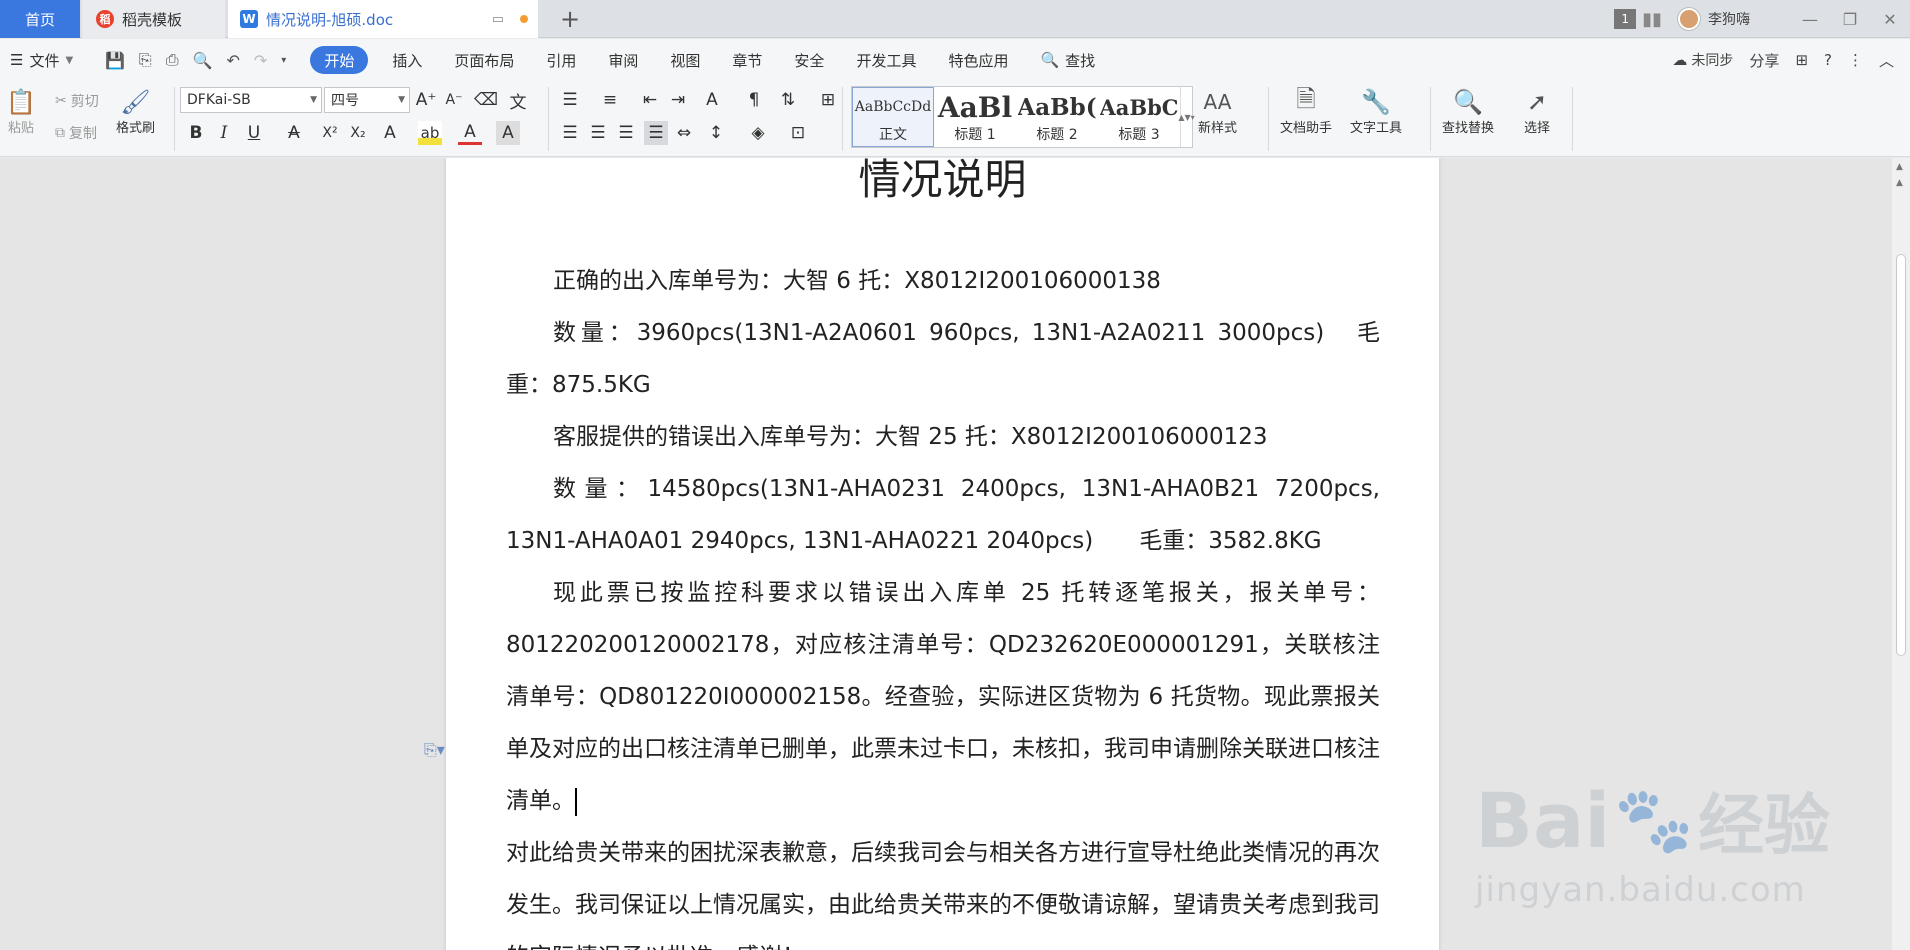 This screenshot has width=1910, height=950. Describe the element at coordinates (943, 437) in the screenshot. I see `paragraph: 客服提供的错误出入库单号为：大智 25 托：X8012I200106000123` at that location.